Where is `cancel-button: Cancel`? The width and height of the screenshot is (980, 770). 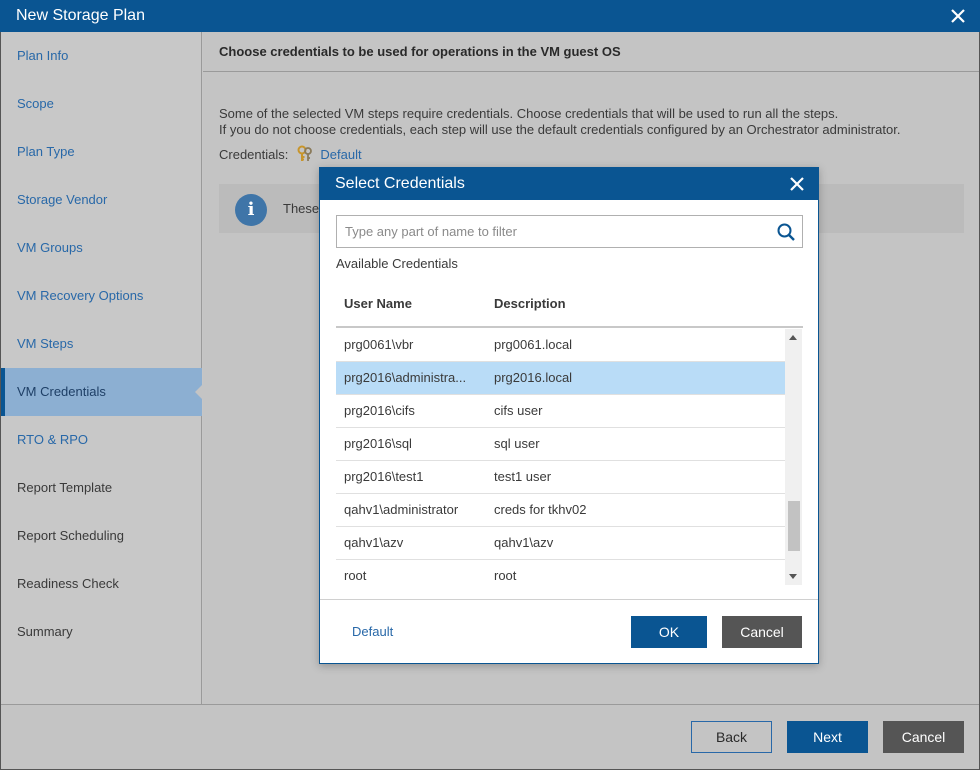
cancel-button: Cancel is located at coordinates (923, 737).